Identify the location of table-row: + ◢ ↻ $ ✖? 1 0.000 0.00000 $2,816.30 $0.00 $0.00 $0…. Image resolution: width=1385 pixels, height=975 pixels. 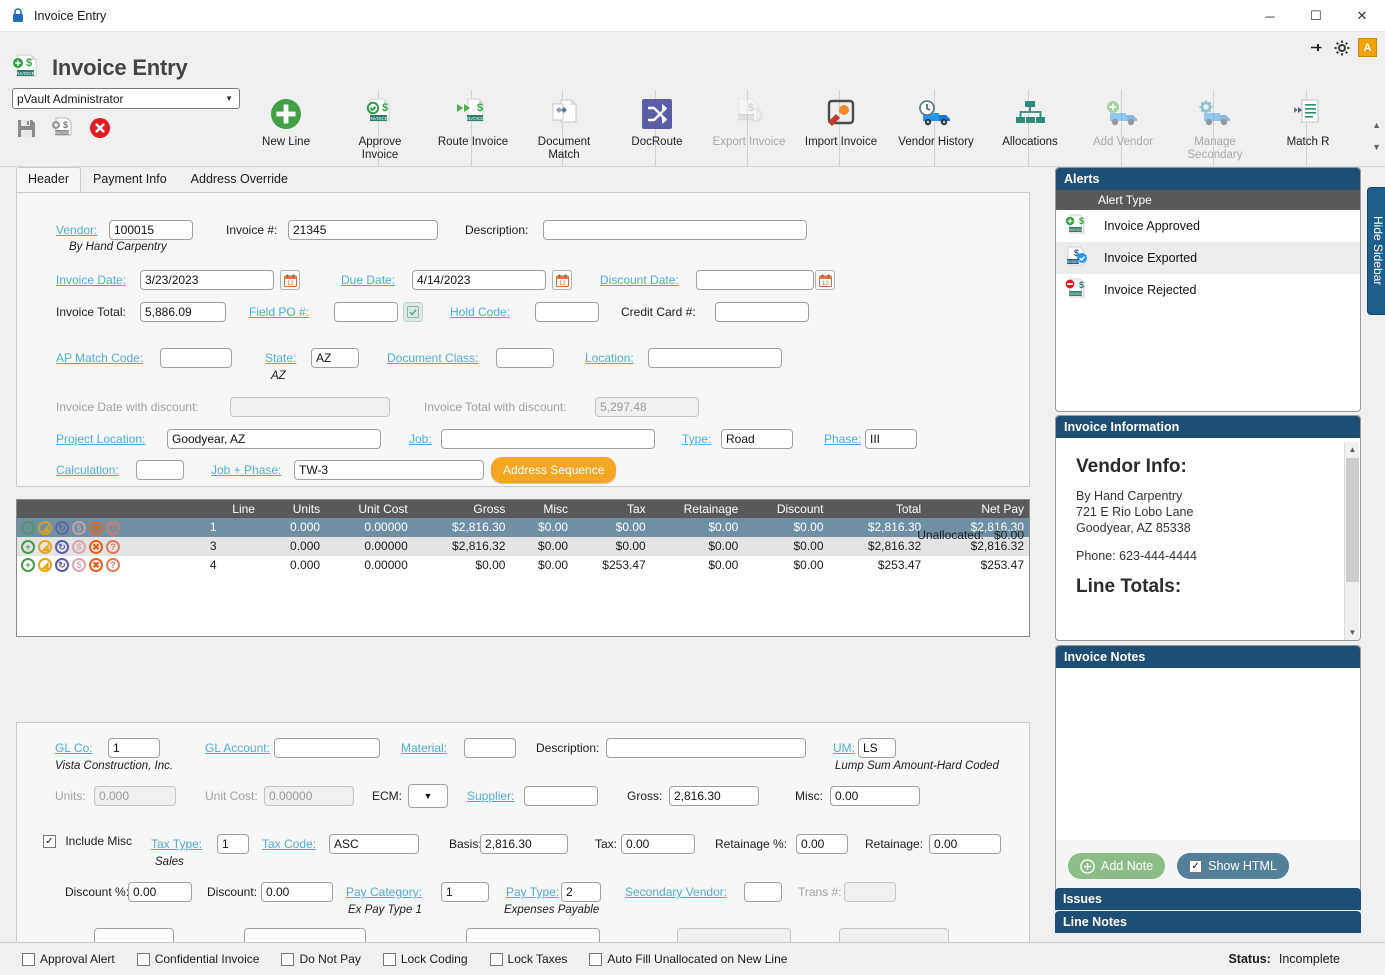
(523, 527).